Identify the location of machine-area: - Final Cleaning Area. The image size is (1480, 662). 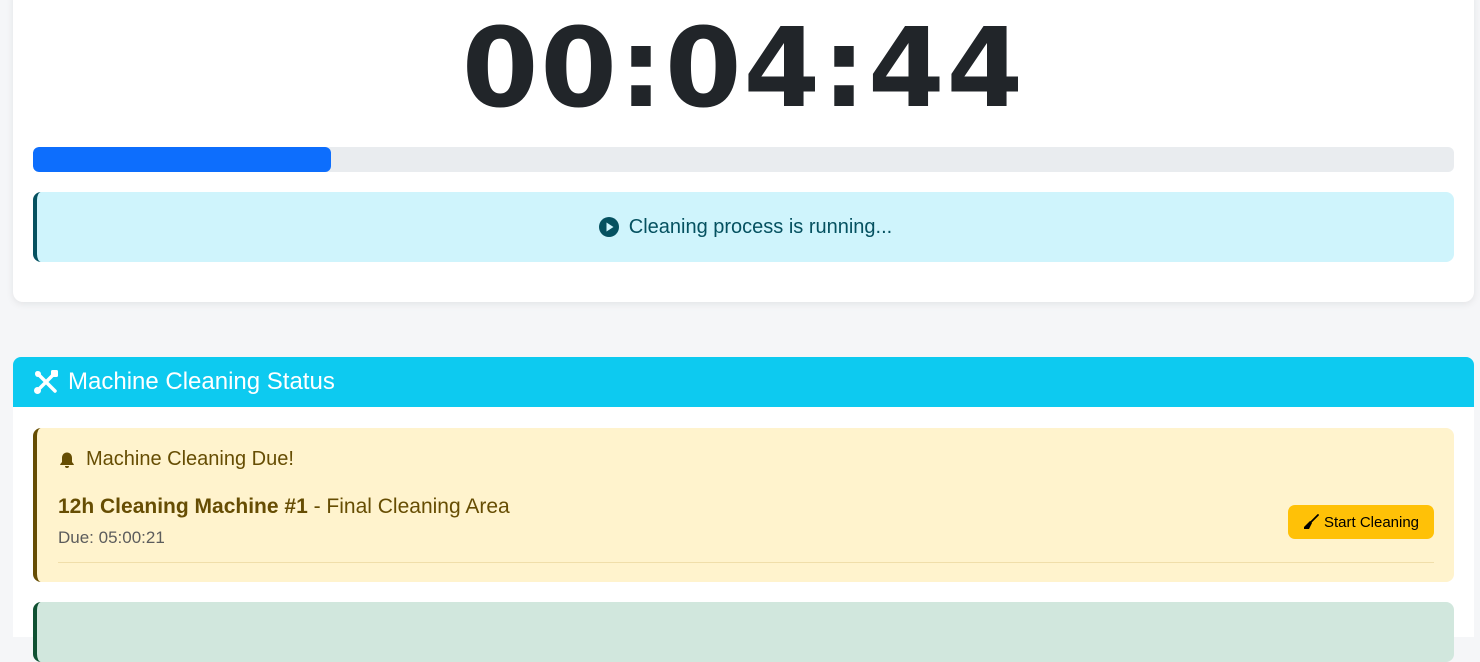
(408, 506).